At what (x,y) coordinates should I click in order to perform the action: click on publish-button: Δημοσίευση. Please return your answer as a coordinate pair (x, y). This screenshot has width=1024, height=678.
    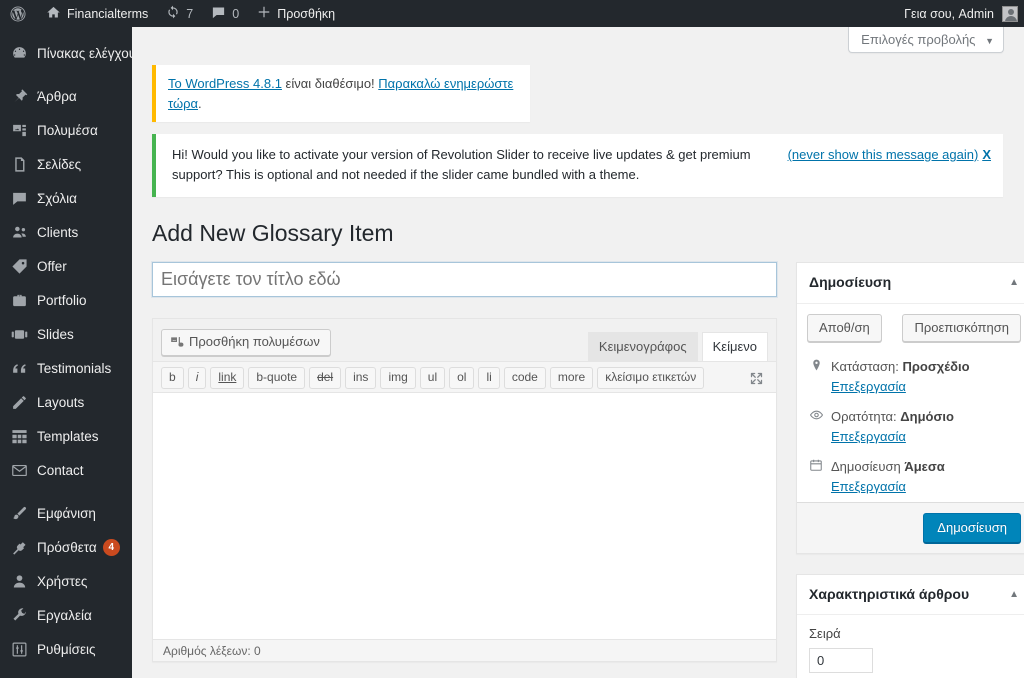
    Looking at the image, I should click on (972, 527).